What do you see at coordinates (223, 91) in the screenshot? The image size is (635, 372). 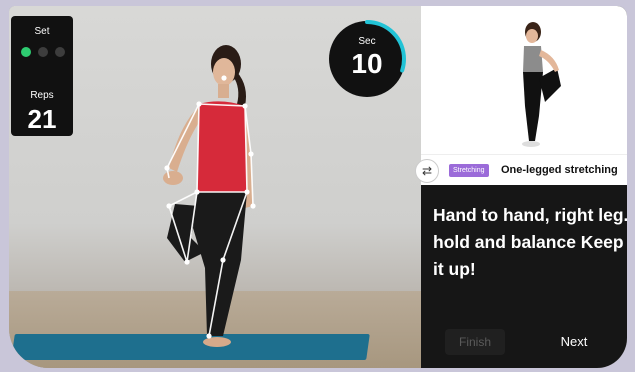 I see `neck` at bounding box center [223, 91].